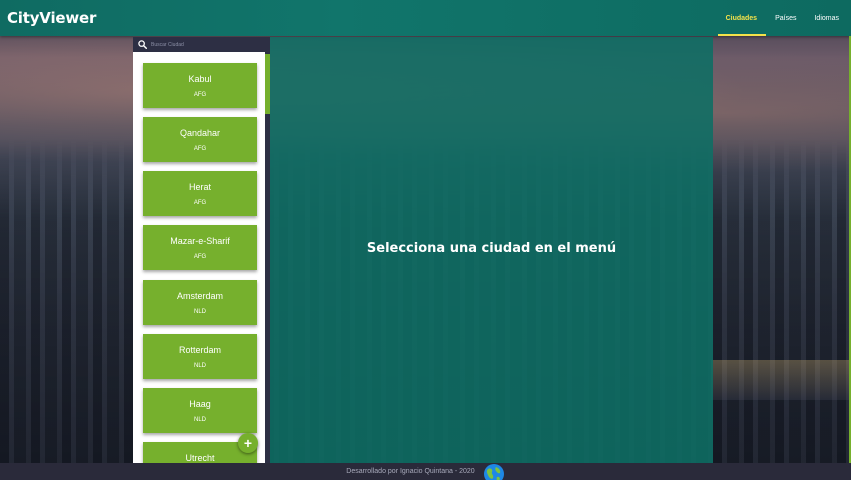 Image resolution: width=851 pixels, height=480 pixels. What do you see at coordinates (142, 44) in the screenshot?
I see `search-icon` at bounding box center [142, 44].